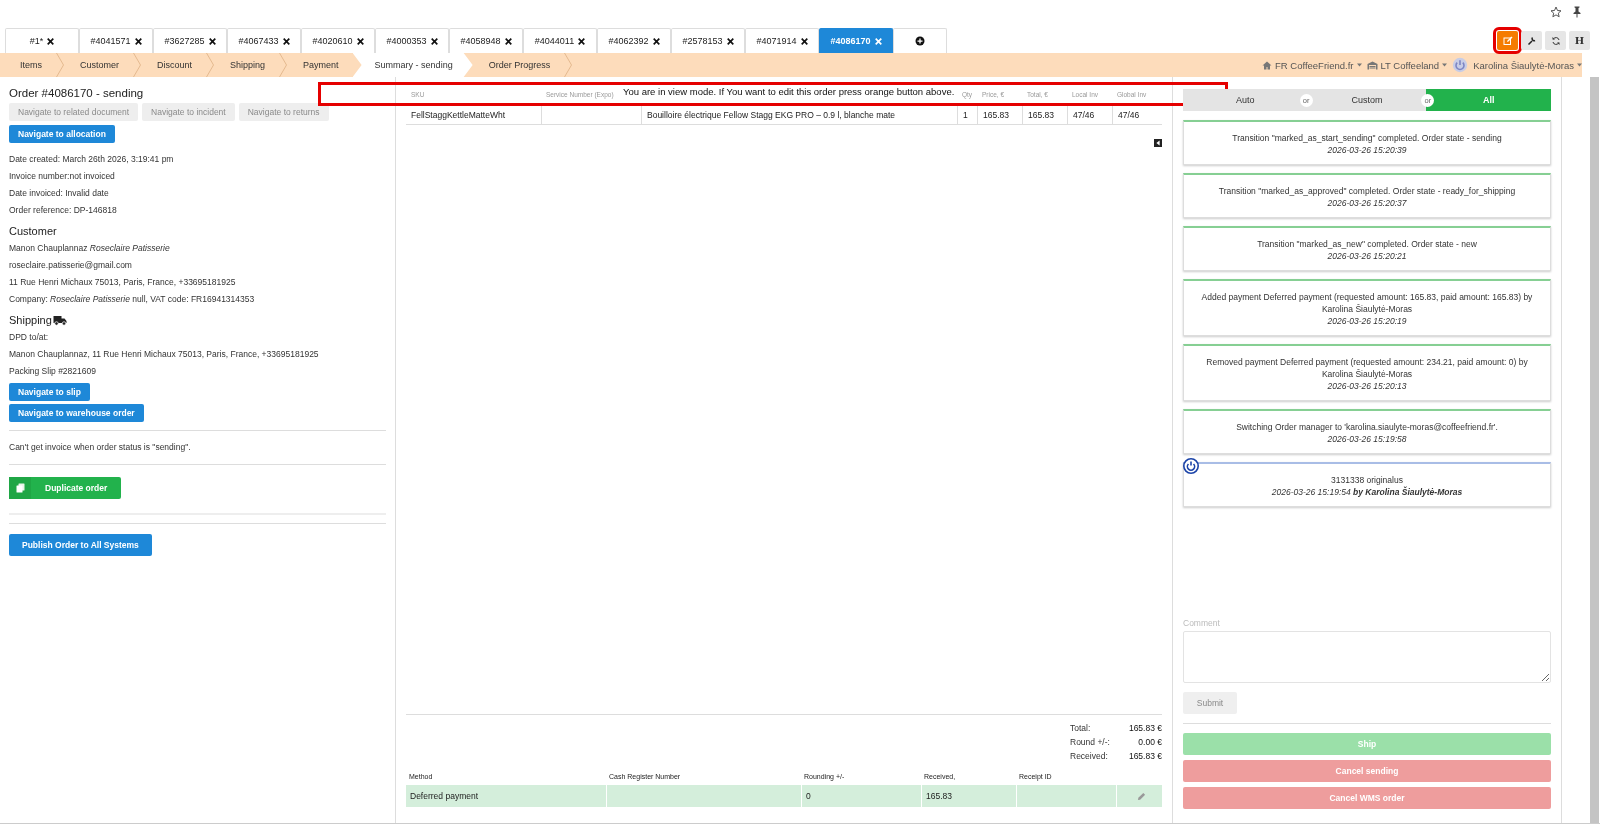 This screenshot has width=1600, height=830. I want to click on shipping-detail: Packing Slip #2821609, so click(52, 371).